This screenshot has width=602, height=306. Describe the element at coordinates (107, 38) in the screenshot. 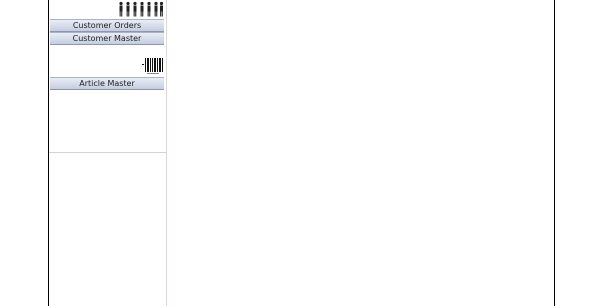

I see `customer-master-button: Customer Master` at that location.